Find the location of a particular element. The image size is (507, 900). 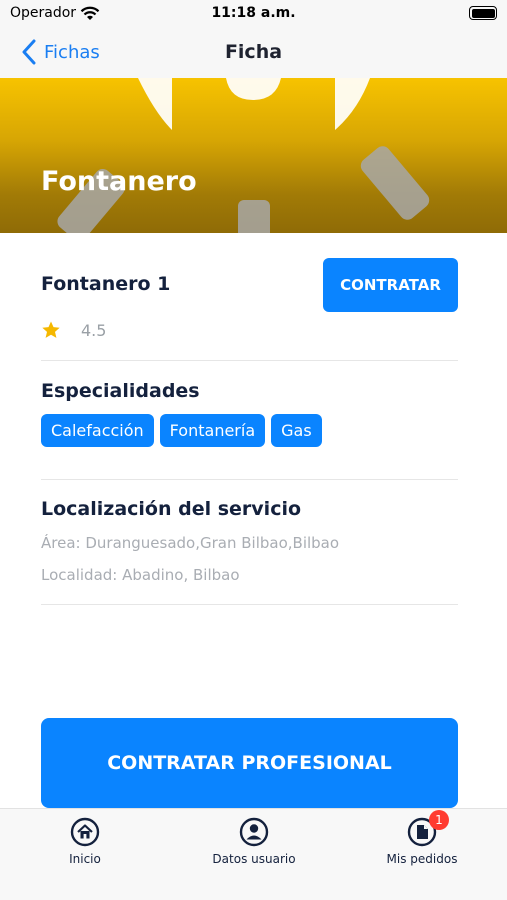

user-icon is located at coordinates (254, 832).